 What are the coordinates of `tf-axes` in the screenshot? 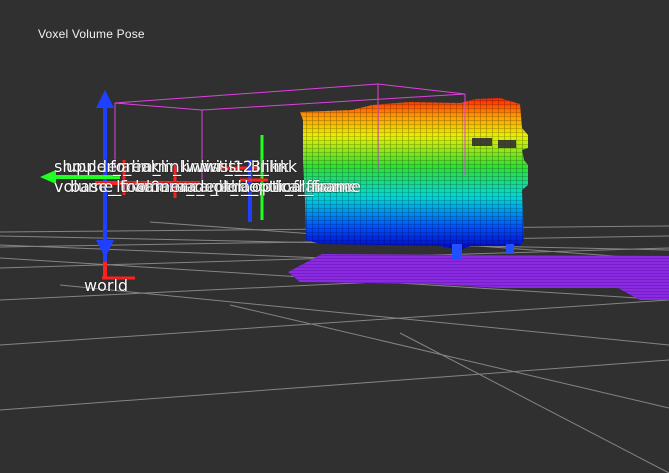 It's located at (154, 185).